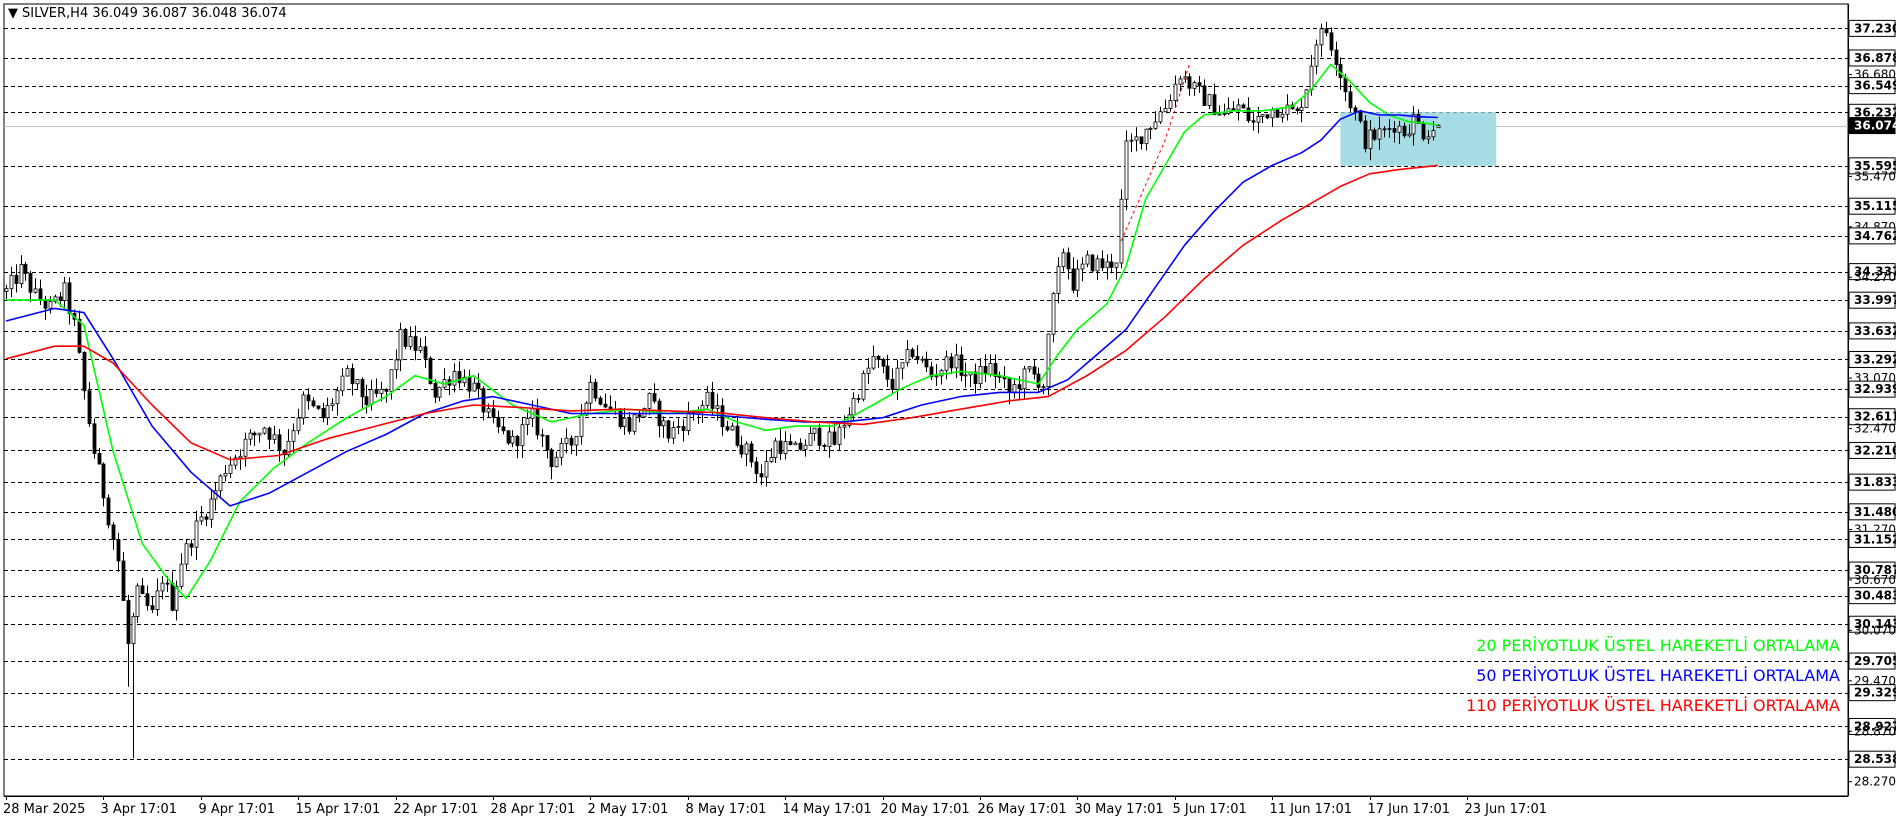  I want to click on x-tick-label: 17 Jun 17:01, so click(1409, 809).